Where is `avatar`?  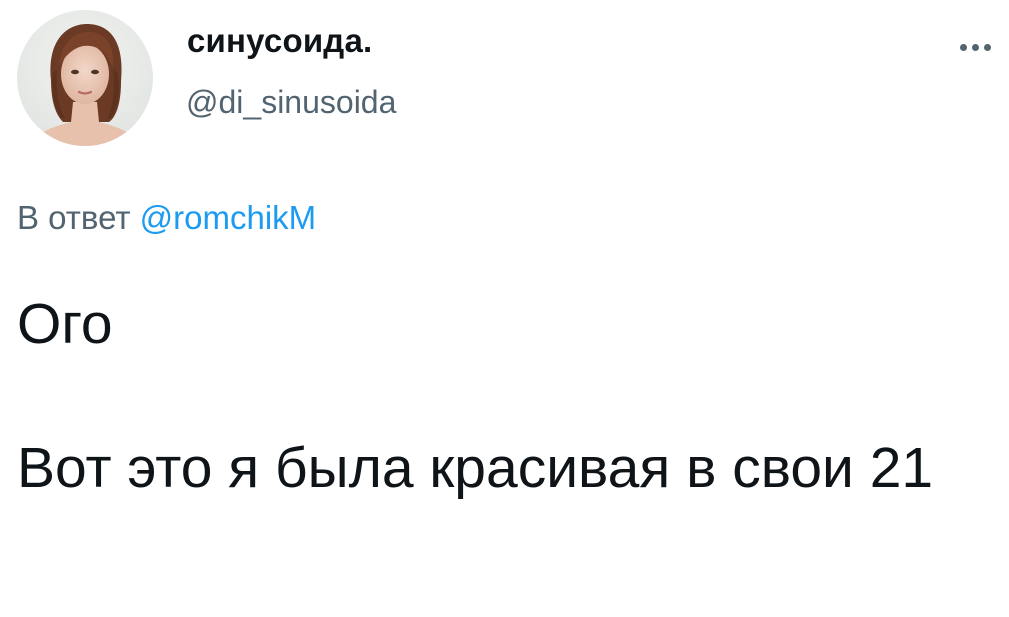 avatar is located at coordinates (85, 78).